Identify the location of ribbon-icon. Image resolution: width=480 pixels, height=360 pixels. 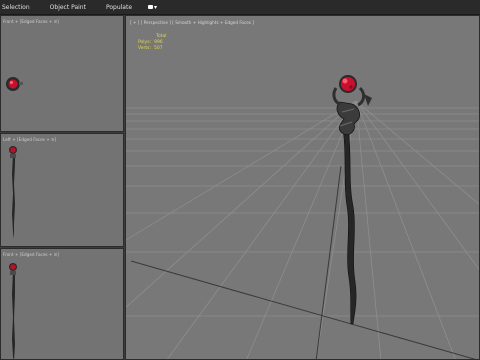
(151, 7).